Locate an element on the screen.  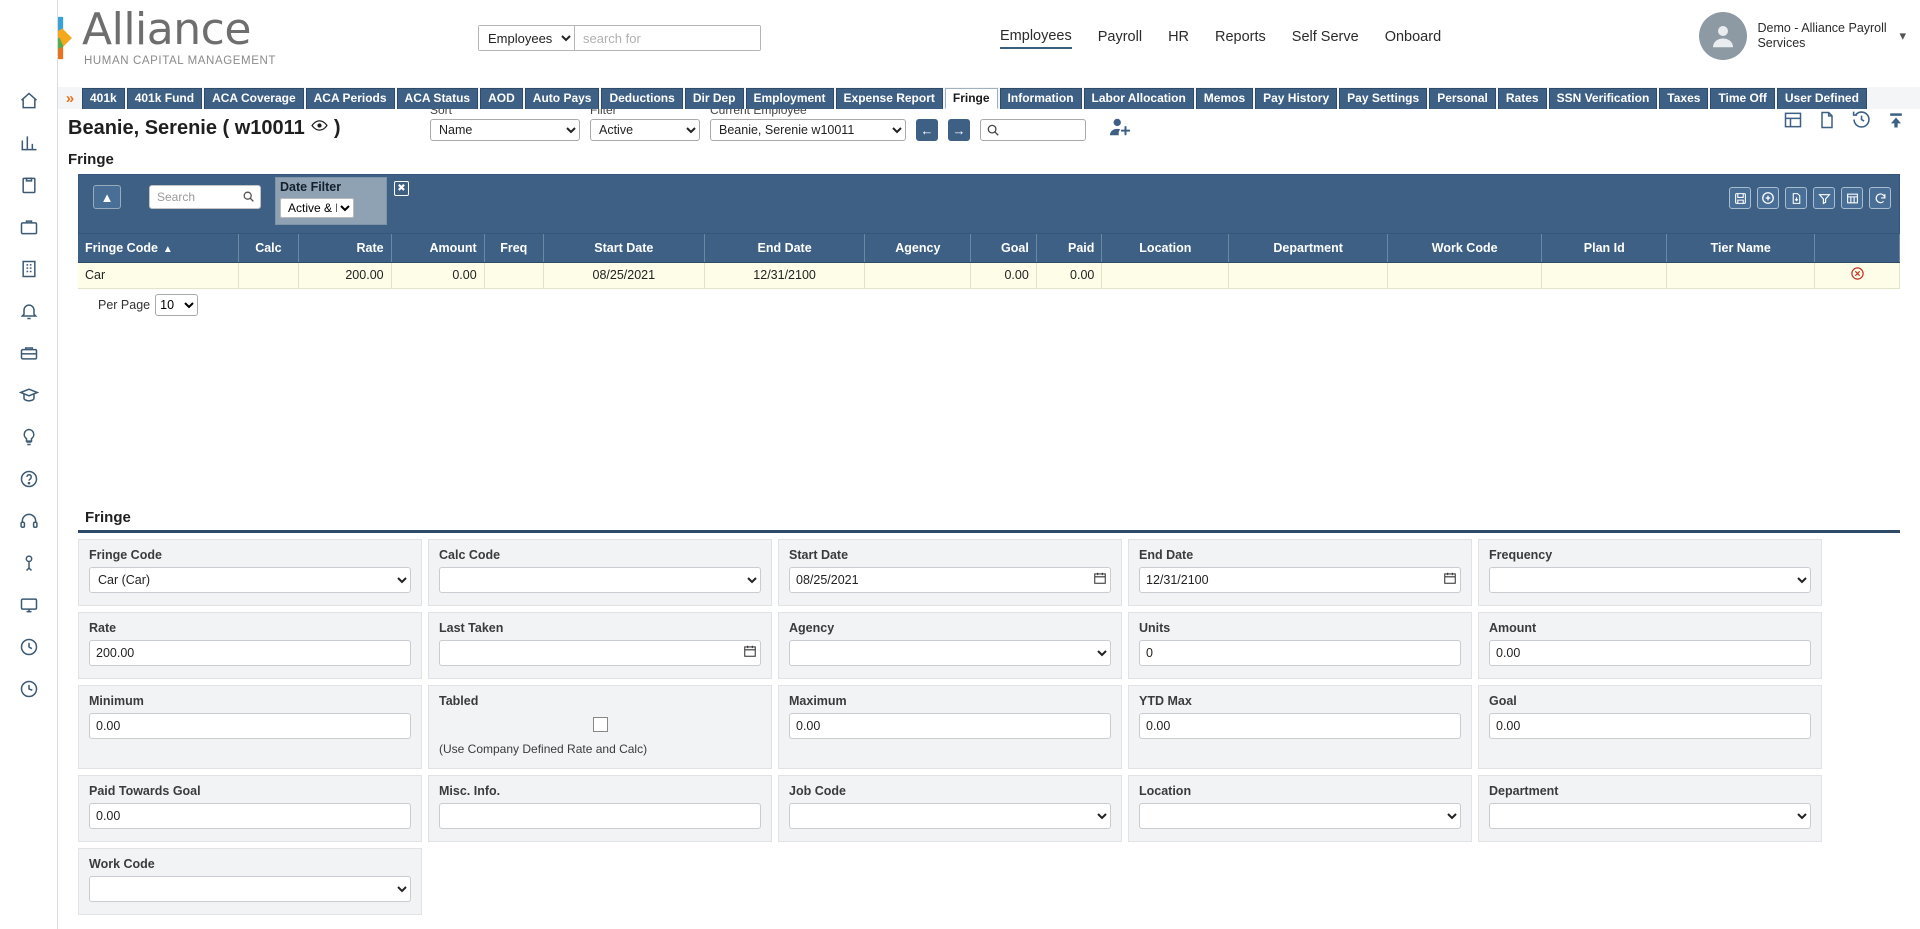
employee-tab-auto-pays: Auto Pays is located at coordinates (562, 98).